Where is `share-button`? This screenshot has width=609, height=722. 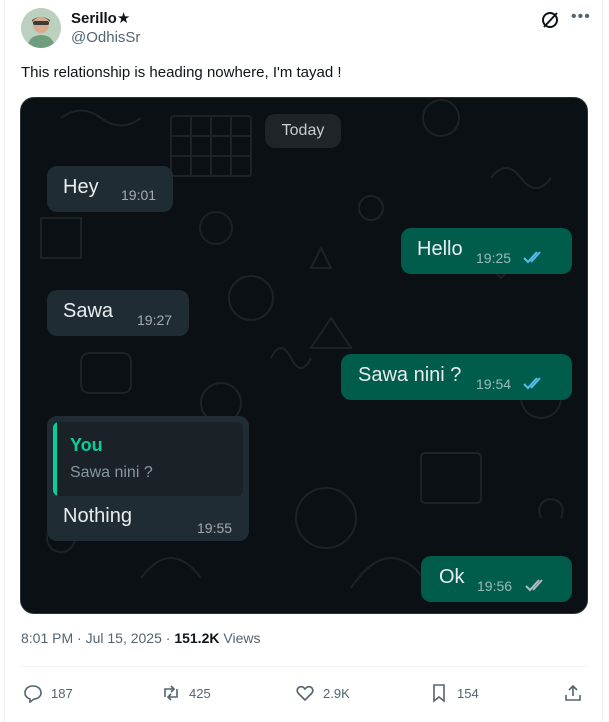 share-button is located at coordinates (577, 693).